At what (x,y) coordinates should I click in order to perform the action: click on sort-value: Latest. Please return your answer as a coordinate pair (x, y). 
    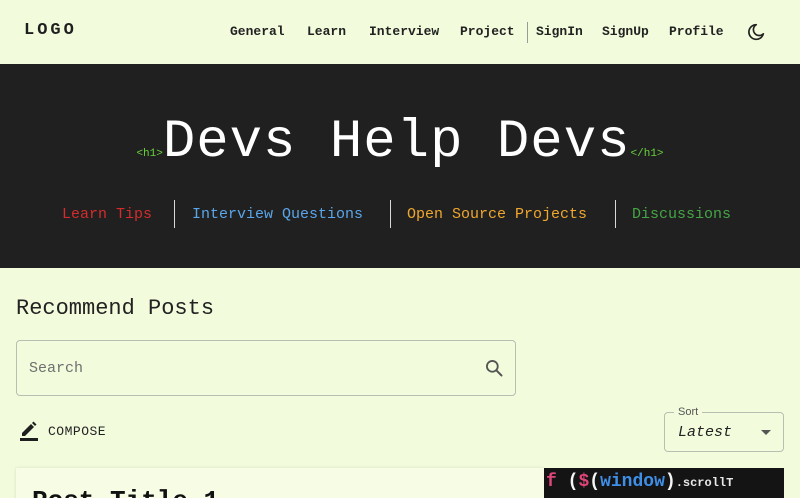
    Looking at the image, I should click on (705, 432).